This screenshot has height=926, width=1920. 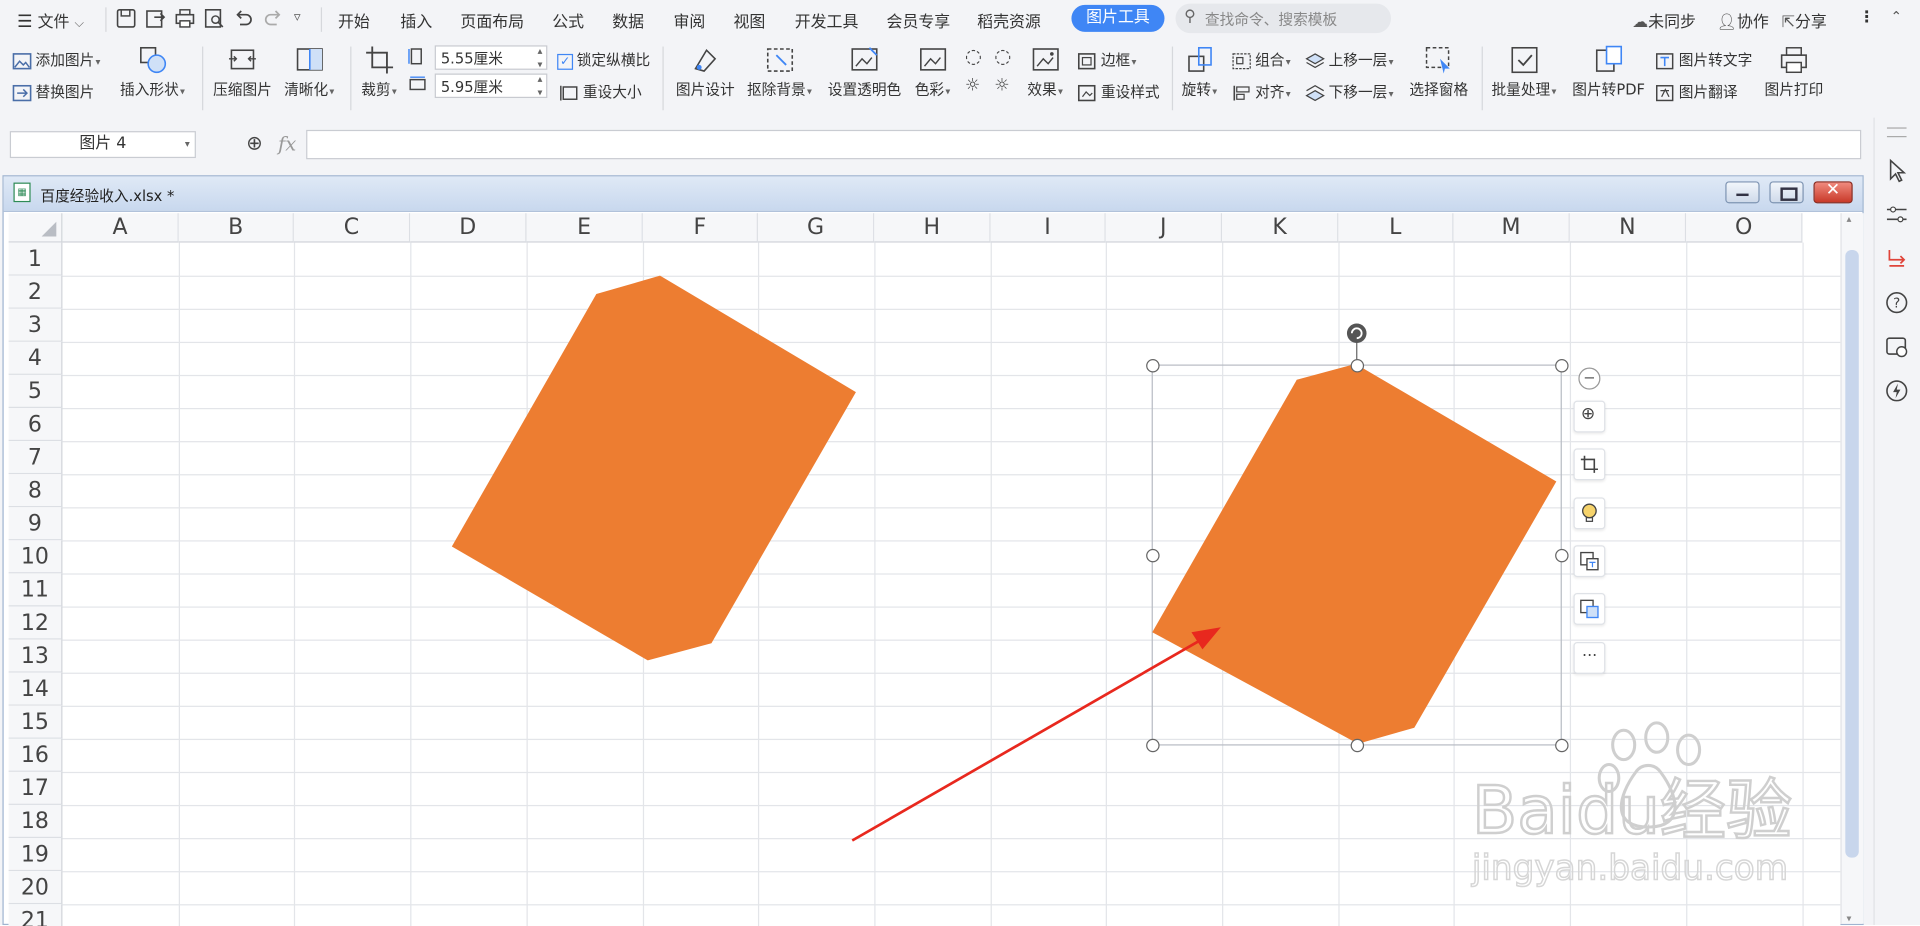 What do you see at coordinates (1562, 365) in the screenshot?
I see `resize-handle-ne` at bounding box center [1562, 365].